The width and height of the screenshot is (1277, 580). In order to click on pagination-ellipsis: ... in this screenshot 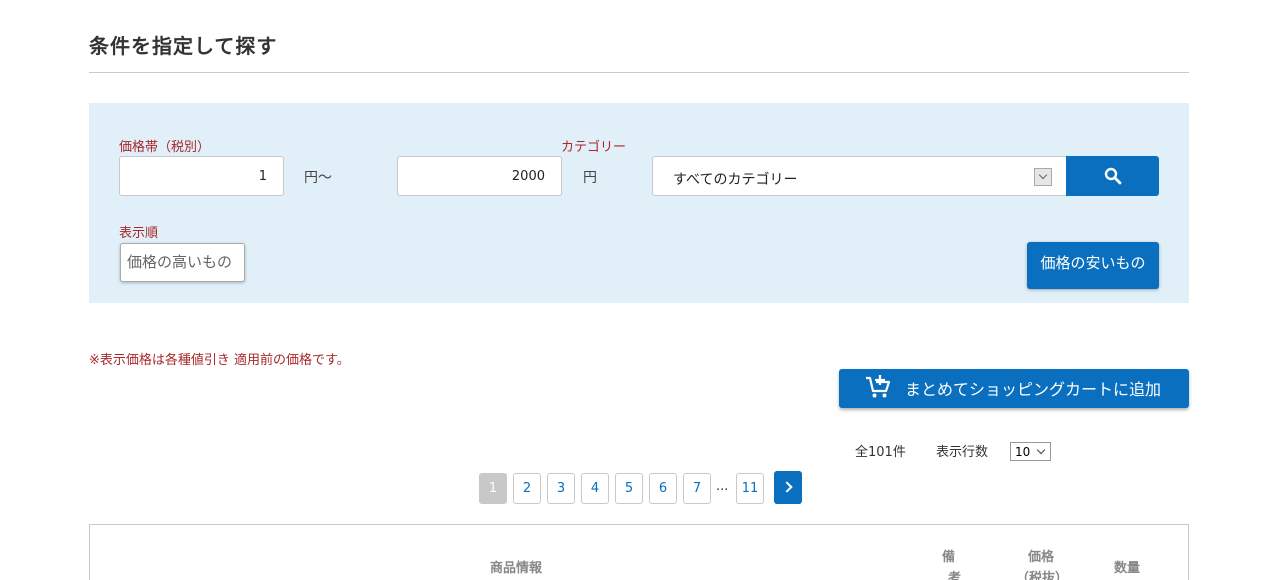, I will do `click(722, 486)`.